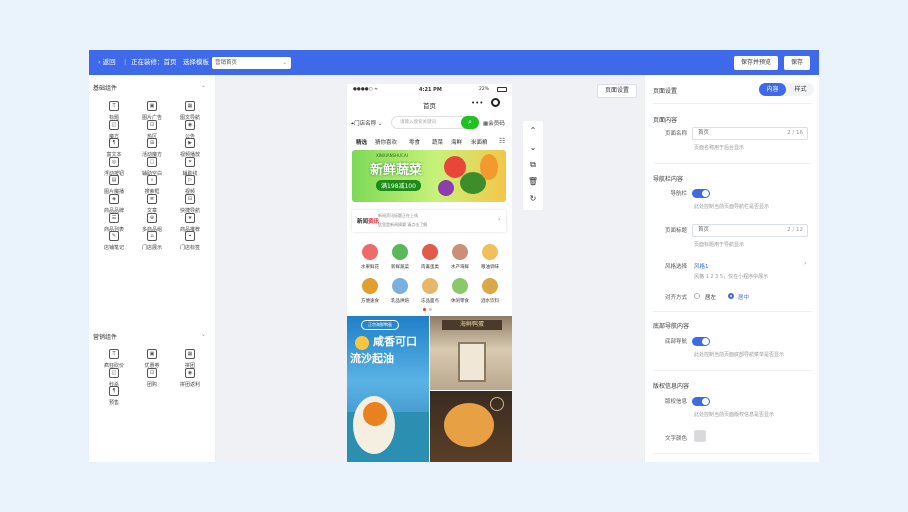 This screenshot has height=512, width=908. What do you see at coordinates (701, 341) in the screenshot?
I see `bottom-nav-toggle` at bounding box center [701, 341].